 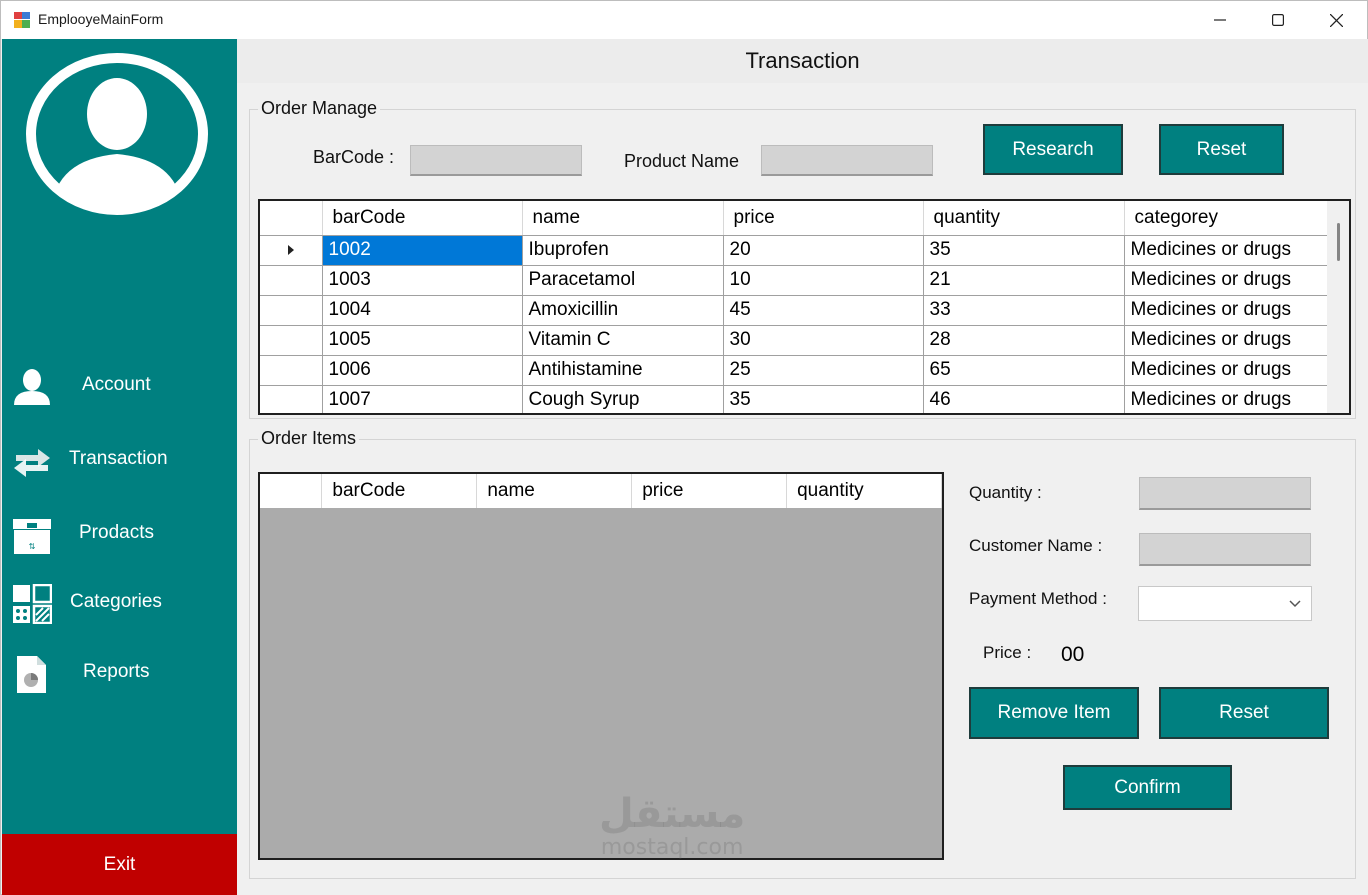 What do you see at coordinates (1024, 340) in the screenshot?
I see `cell-quantity: 28` at bounding box center [1024, 340].